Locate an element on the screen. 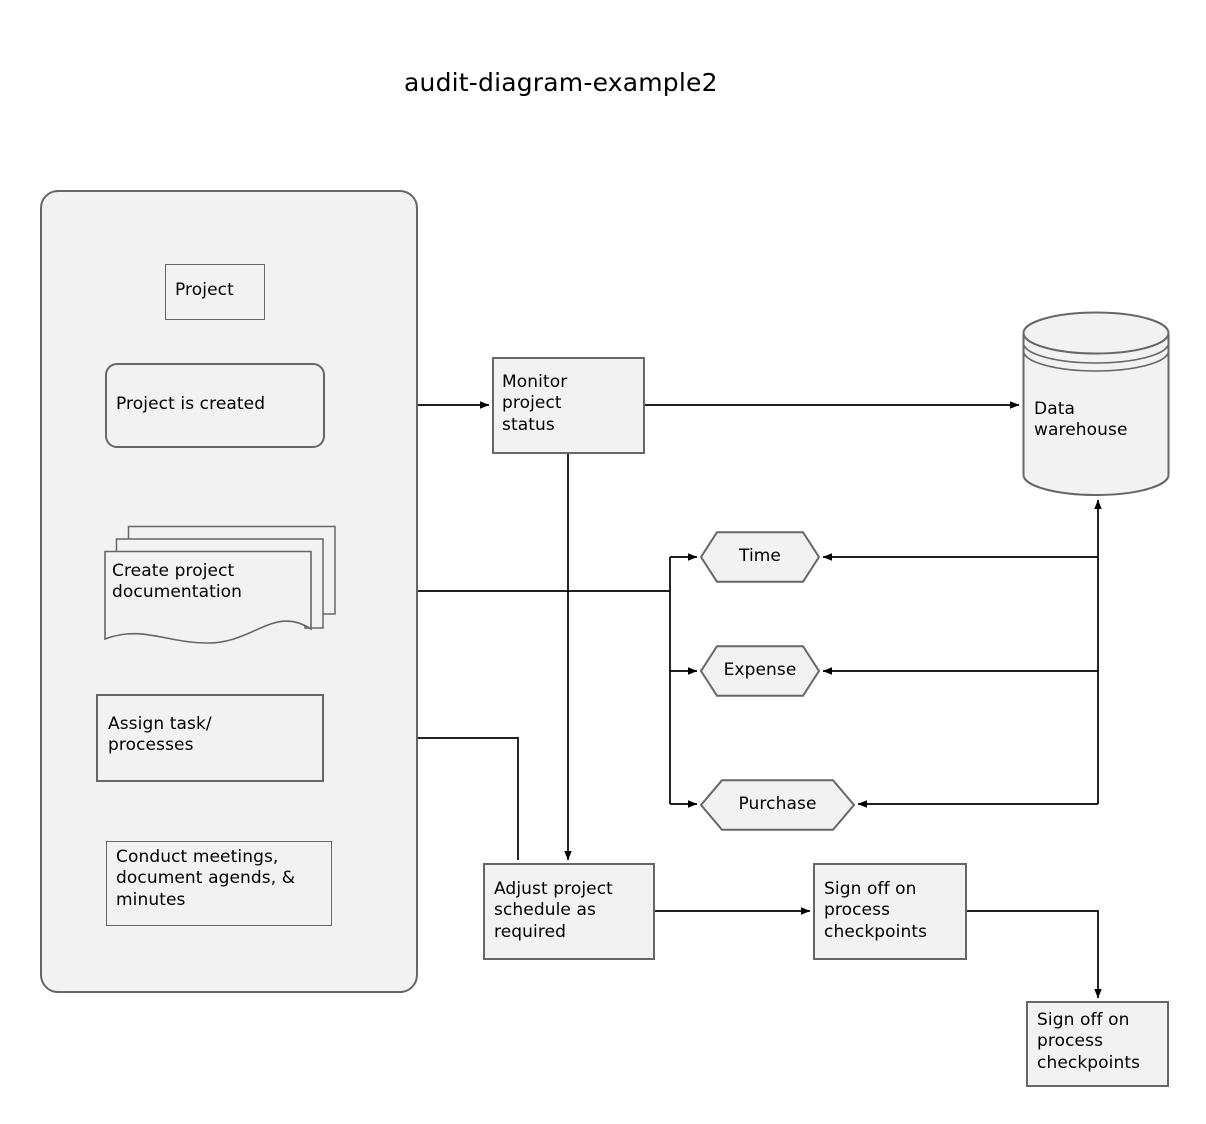 This screenshot has height=1124, width=1206. node-adjust-project-schedule: Adjust project schedule as required is located at coordinates (569, 911).